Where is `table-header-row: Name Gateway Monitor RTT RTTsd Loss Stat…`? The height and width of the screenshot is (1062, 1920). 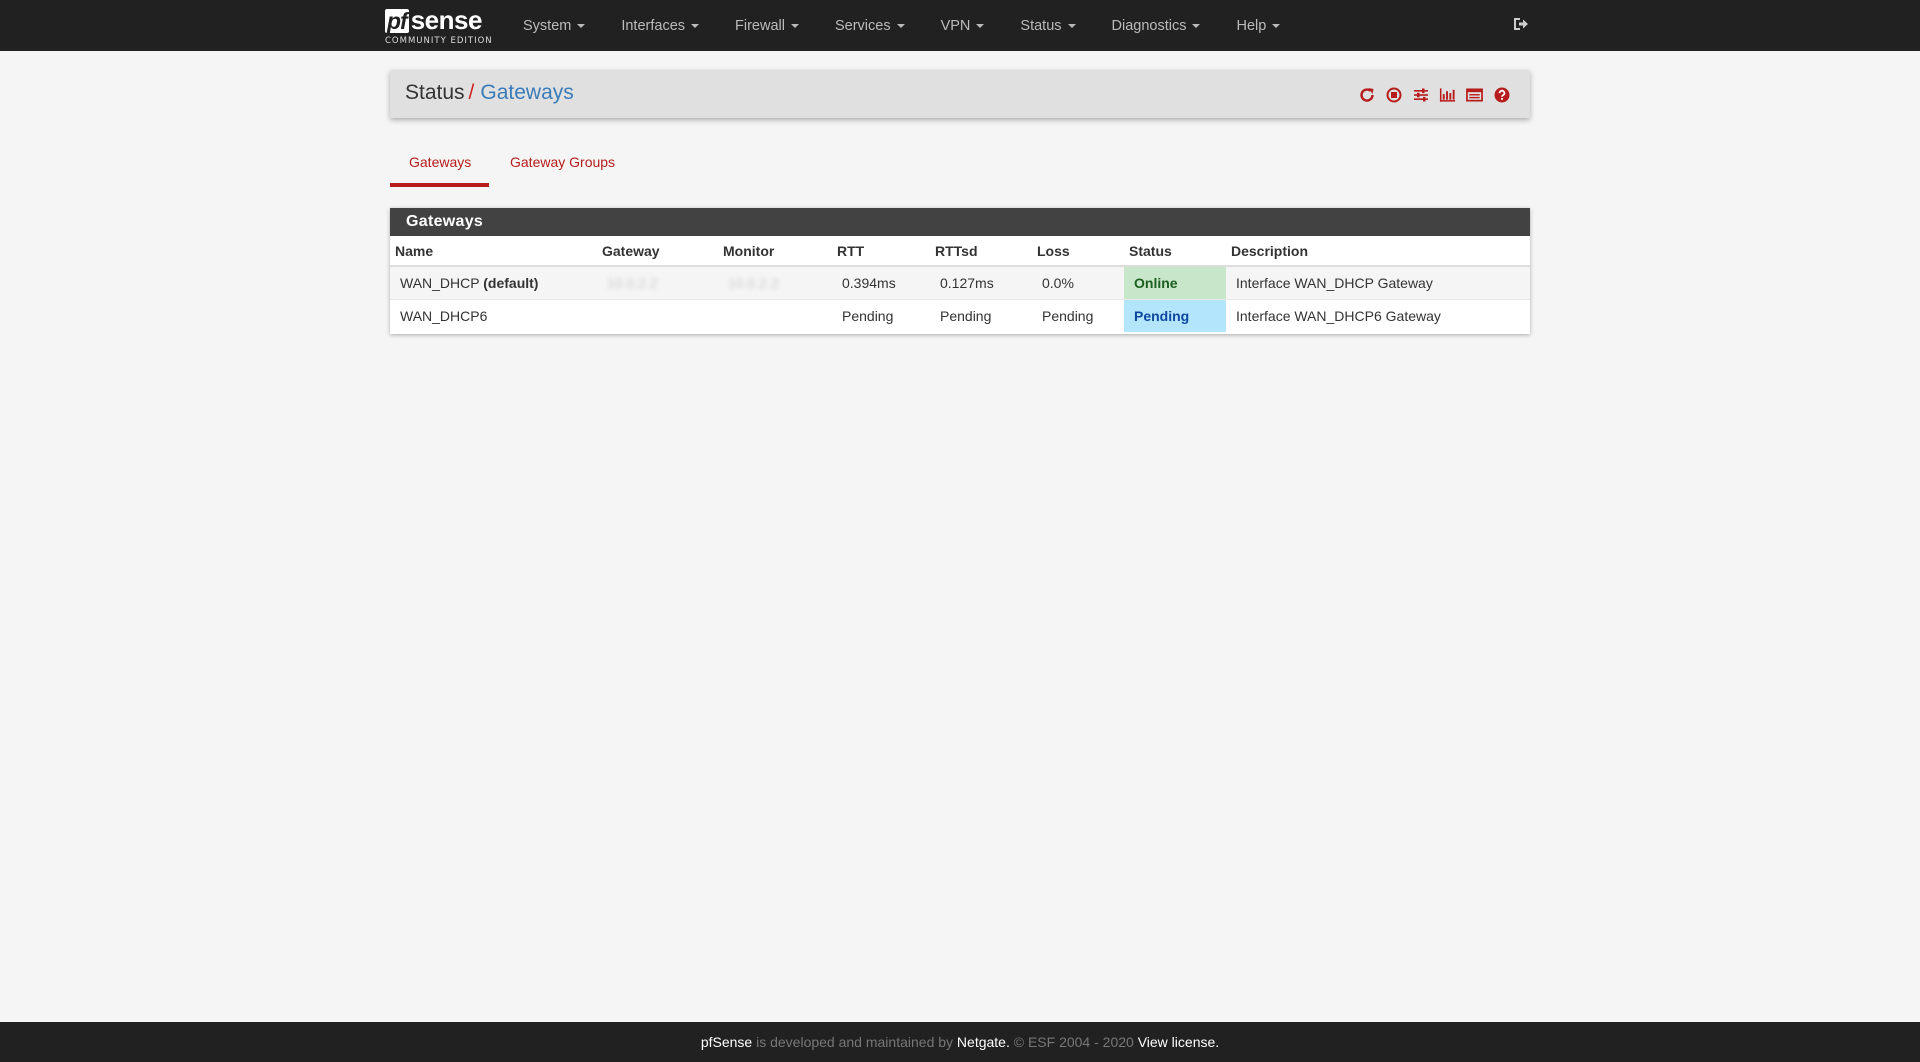
table-header-row: Name Gateway Monitor RTT RTTsd Loss Stat… is located at coordinates (960, 251).